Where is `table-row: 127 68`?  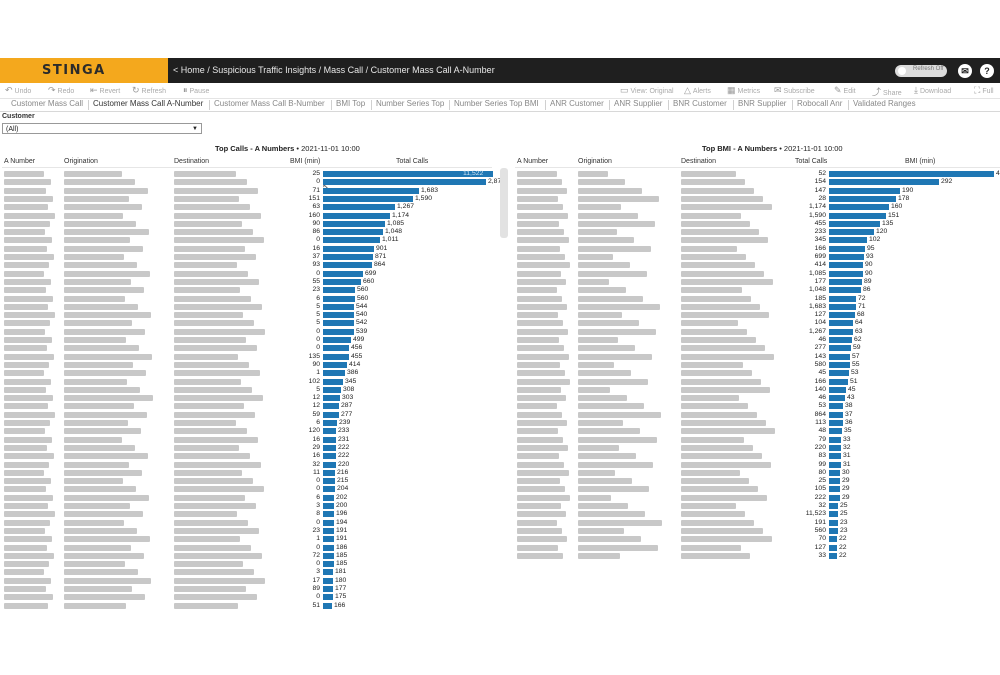 table-row: 127 68 is located at coordinates (500, 315).